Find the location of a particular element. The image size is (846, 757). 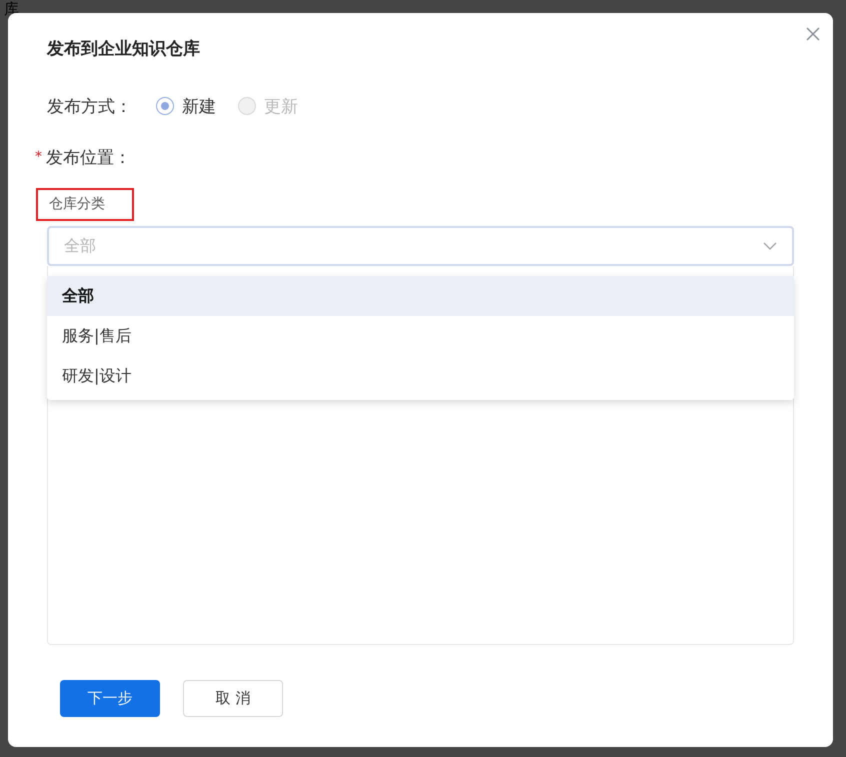

dropdown-option: 全部 is located at coordinates (420, 296).